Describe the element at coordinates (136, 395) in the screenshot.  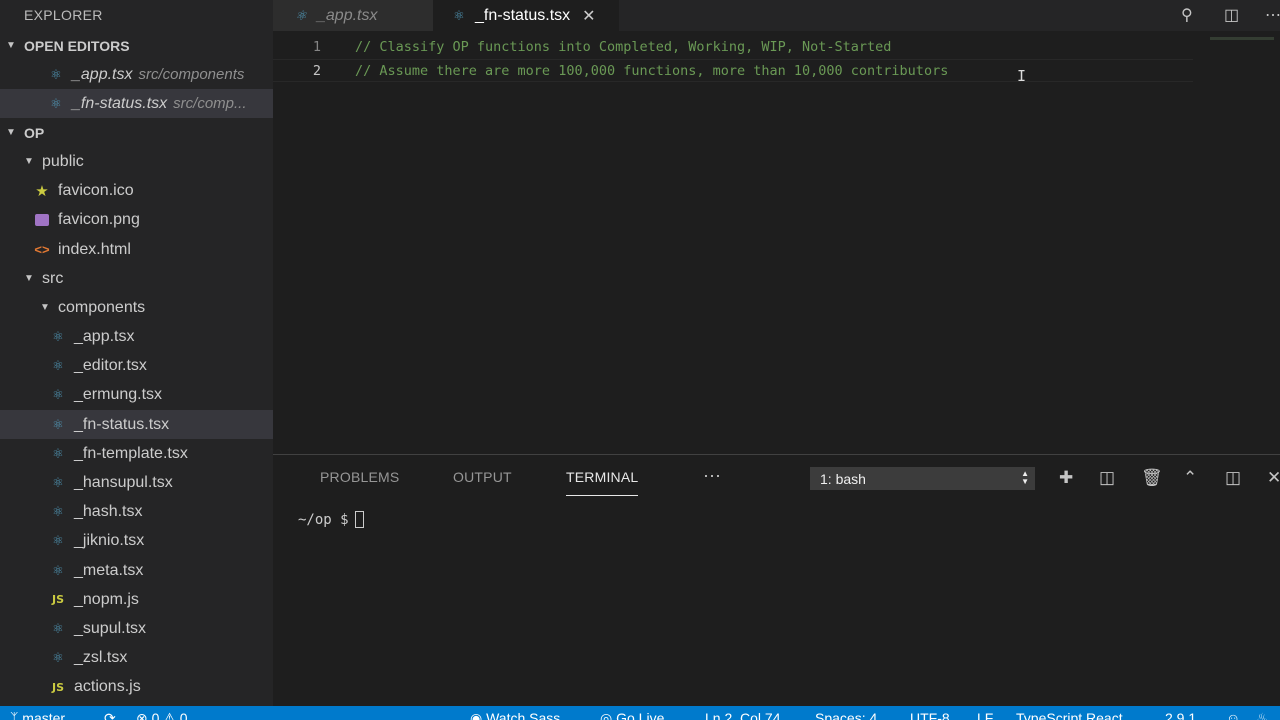
I see `file-item: ⚛ _ermung.tsx` at that location.